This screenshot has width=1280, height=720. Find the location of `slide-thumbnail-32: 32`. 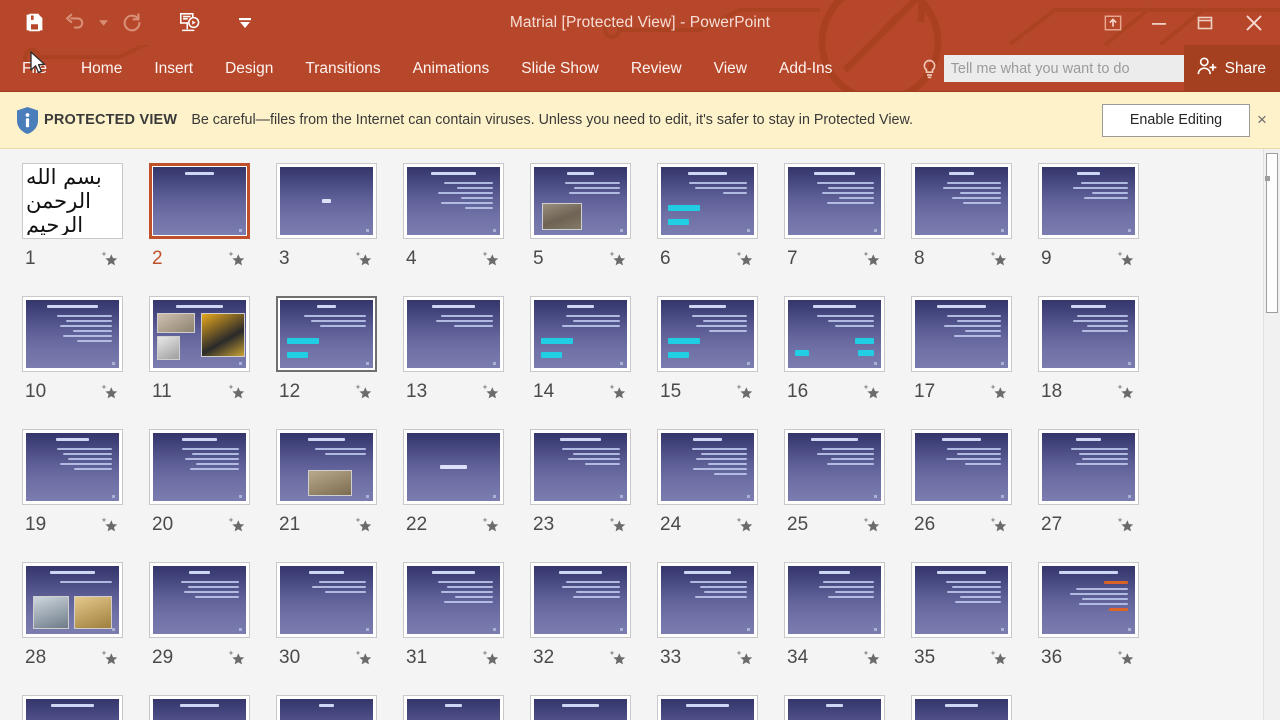

slide-thumbnail-32: 32 is located at coordinates (593, 628).